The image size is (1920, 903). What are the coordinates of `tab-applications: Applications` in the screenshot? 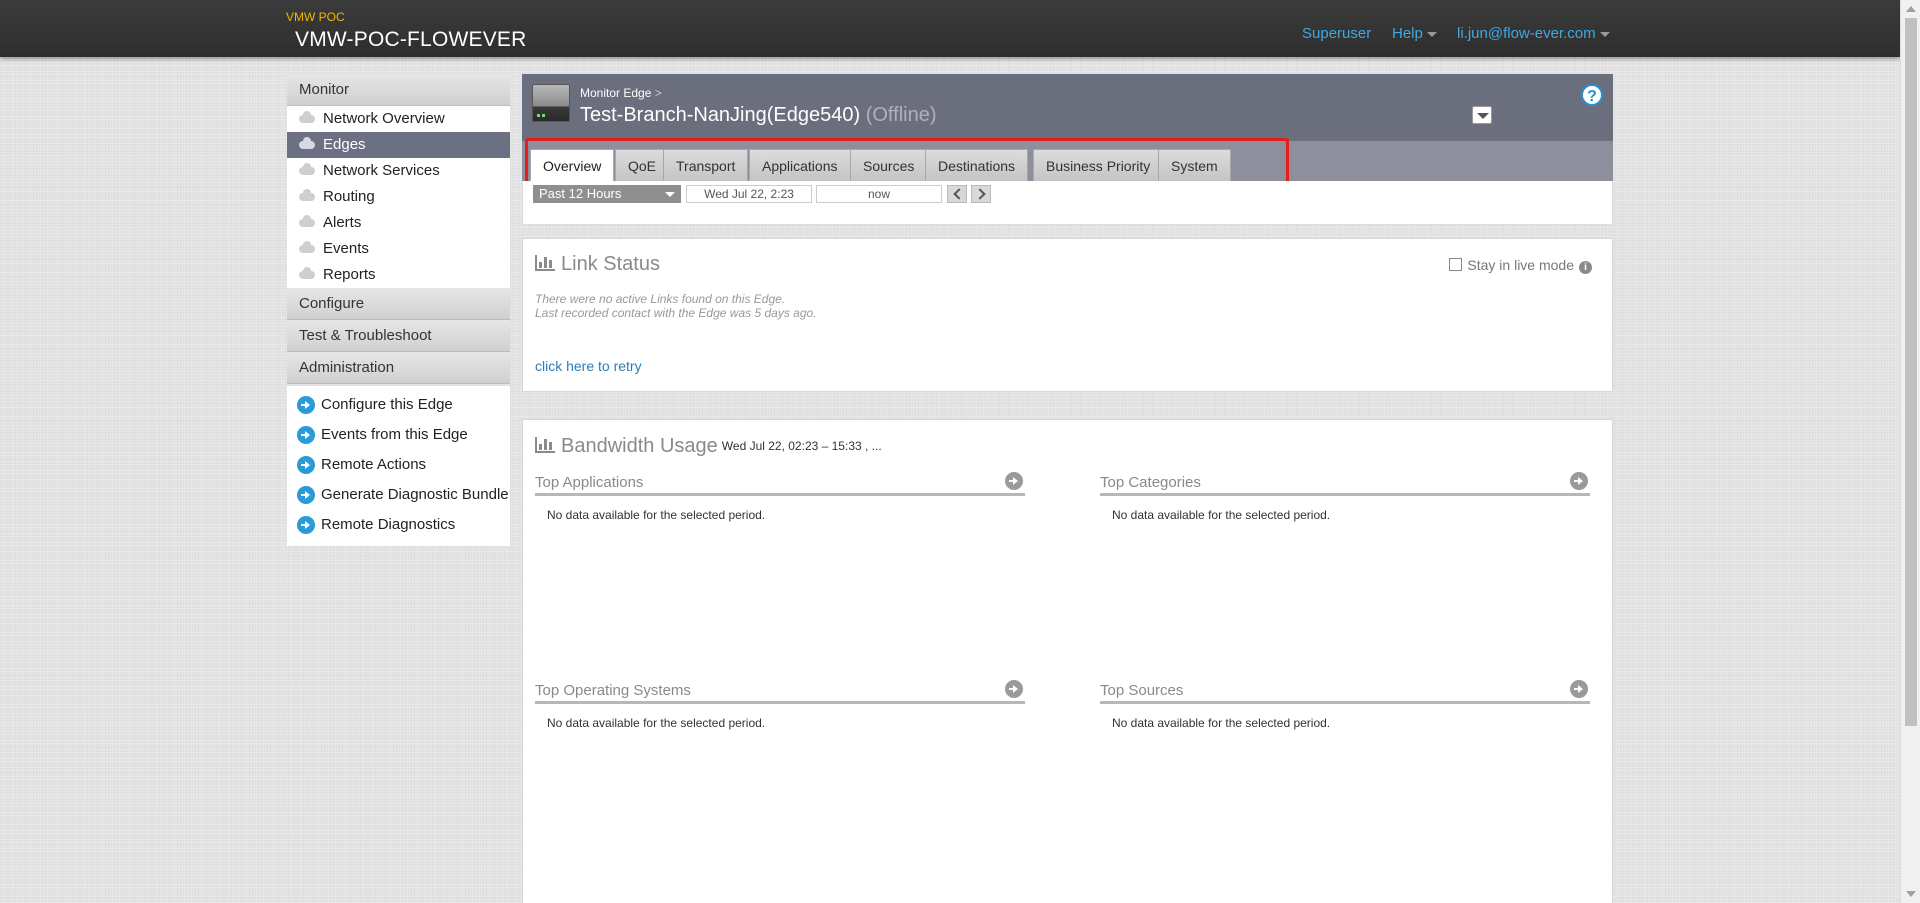 It's located at (800, 165).